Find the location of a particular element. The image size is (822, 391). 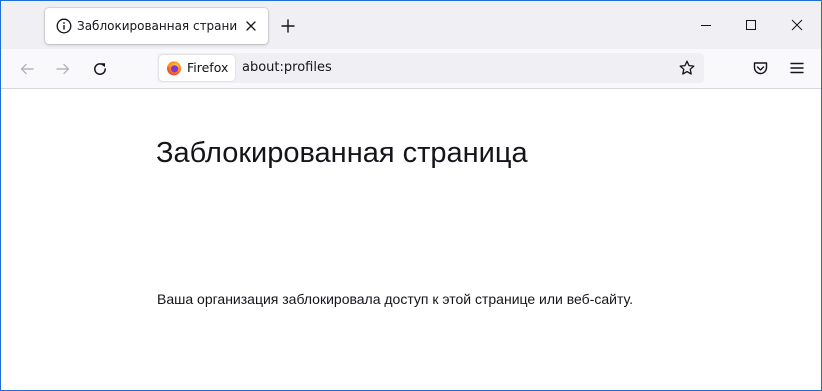

hamburger-menu-icon is located at coordinates (797, 68).